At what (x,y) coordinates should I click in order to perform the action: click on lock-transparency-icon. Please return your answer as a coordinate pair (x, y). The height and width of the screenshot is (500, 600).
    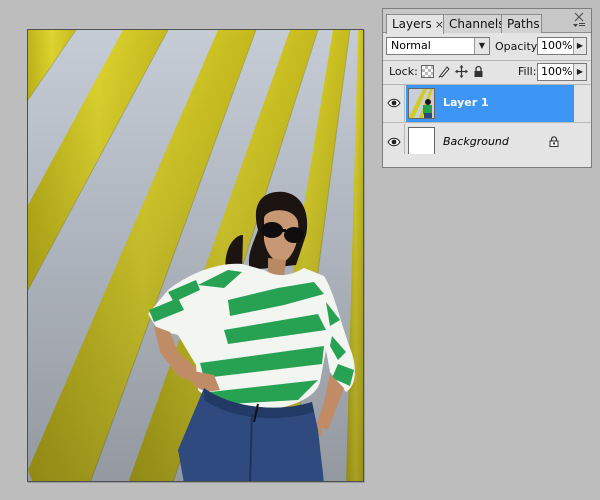
    Looking at the image, I should click on (427, 71).